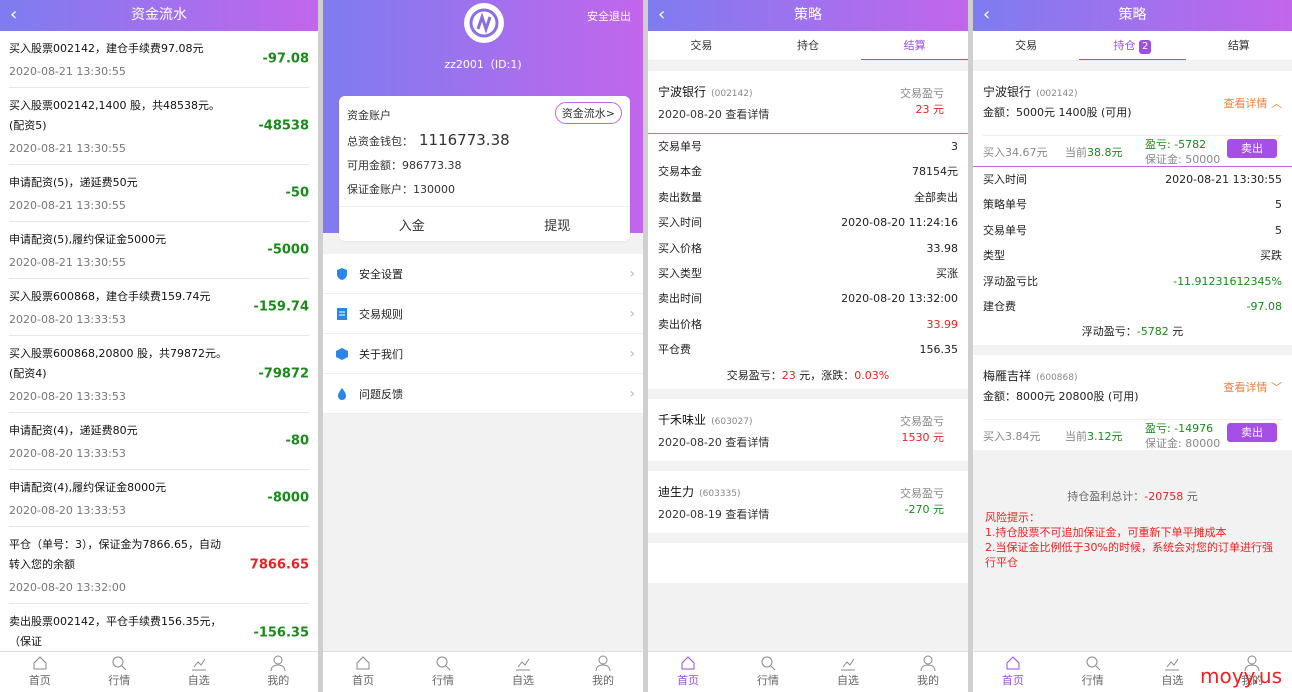 The height and width of the screenshot is (692, 1292). I want to click on margin-value: 130000, so click(434, 189).